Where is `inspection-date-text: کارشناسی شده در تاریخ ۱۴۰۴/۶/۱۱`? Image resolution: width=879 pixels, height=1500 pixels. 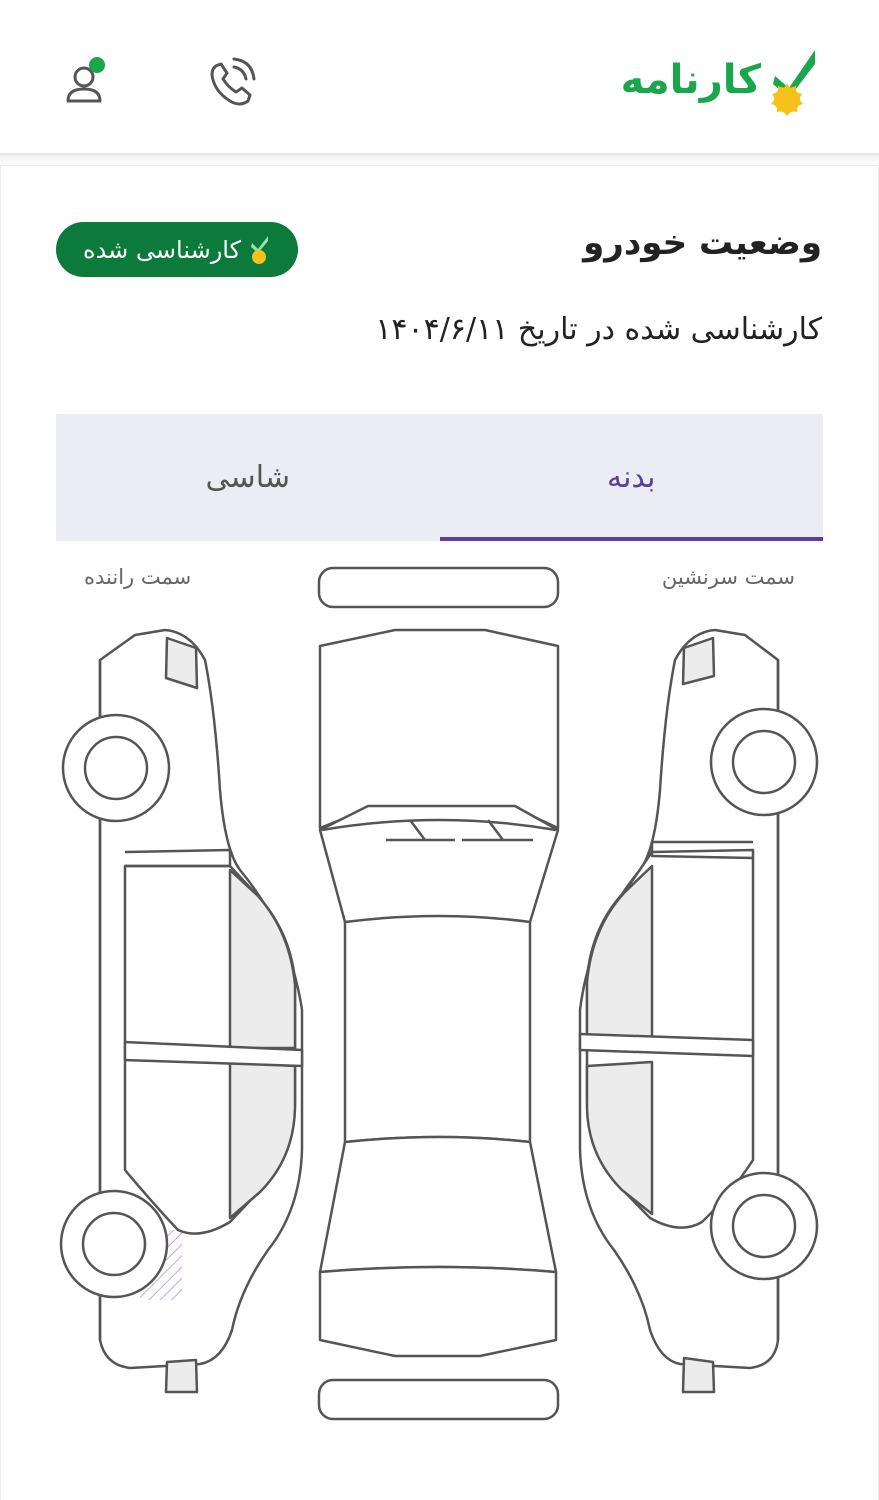
inspection-date-text: کارشناسی شده در تاریخ ۱۴۰۴/۶/۱۱ is located at coordinates (598, 329).